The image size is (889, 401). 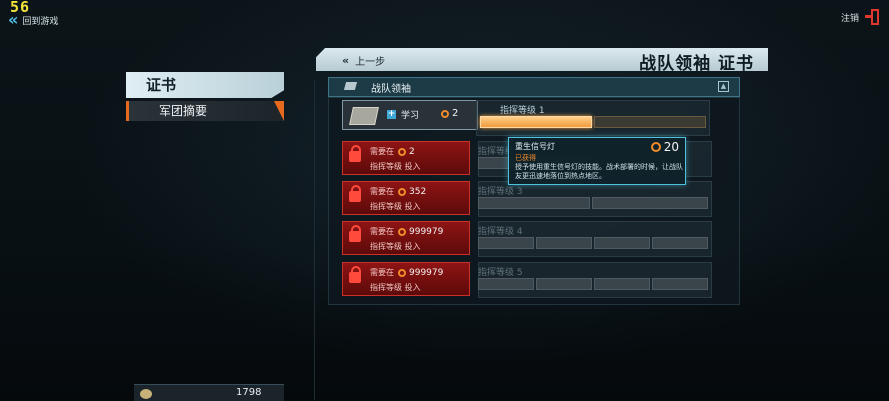 What do you see at coordinates (412, 151) in the screenshot?
I see `cost-value: 2` at bounding box center [412, 151].